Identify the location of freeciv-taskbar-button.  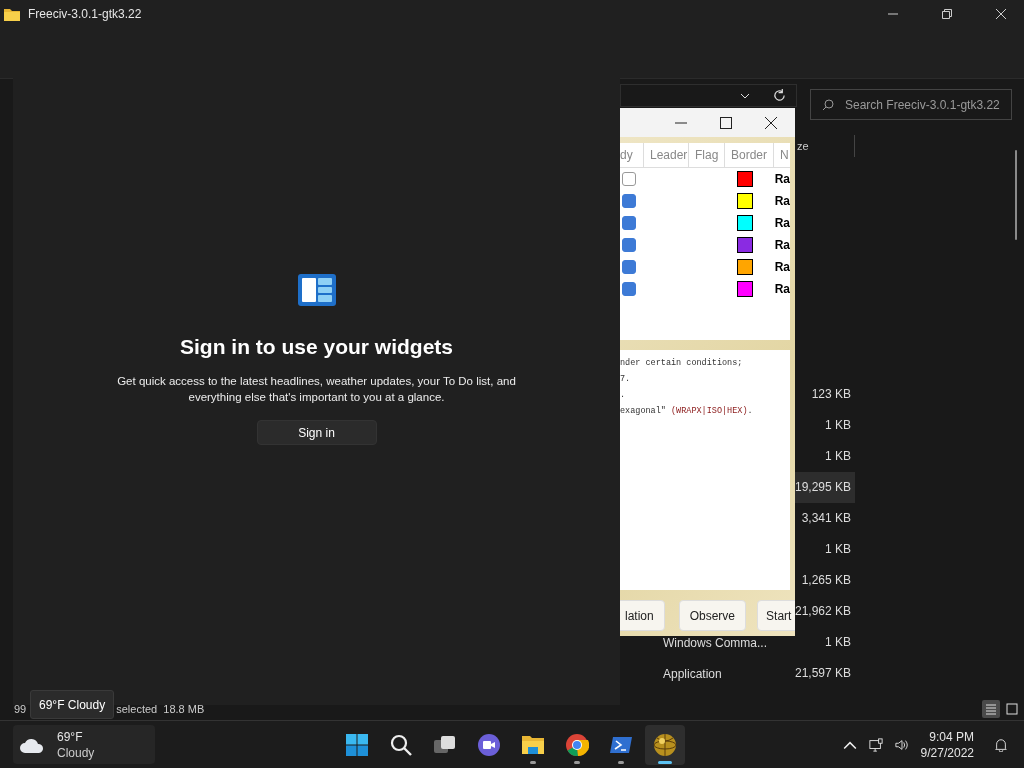
(665, 744).